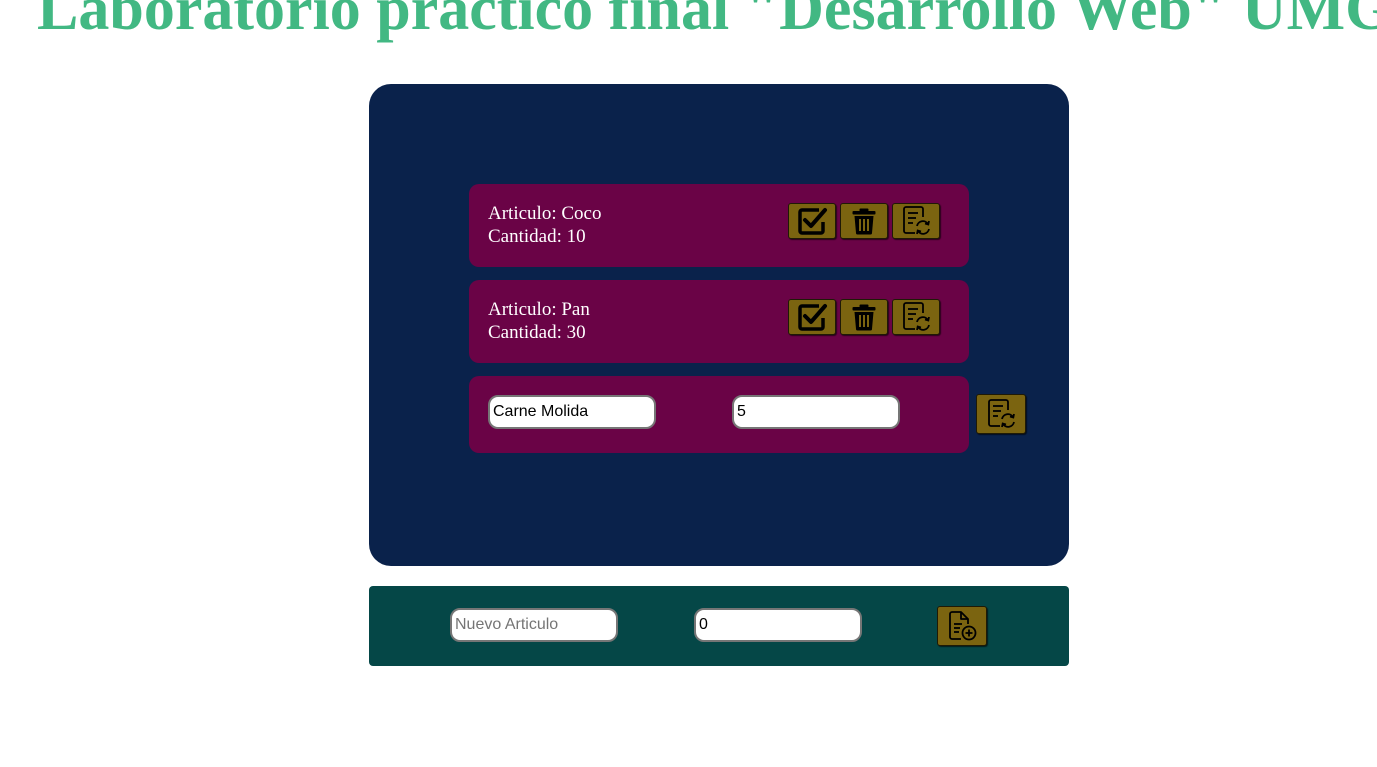 This screenshot has width=1377, height=767. Describe the element at coordinates (545, 213) in the screenshot. I see `item-article-label: Articulo: Coco` at that location.